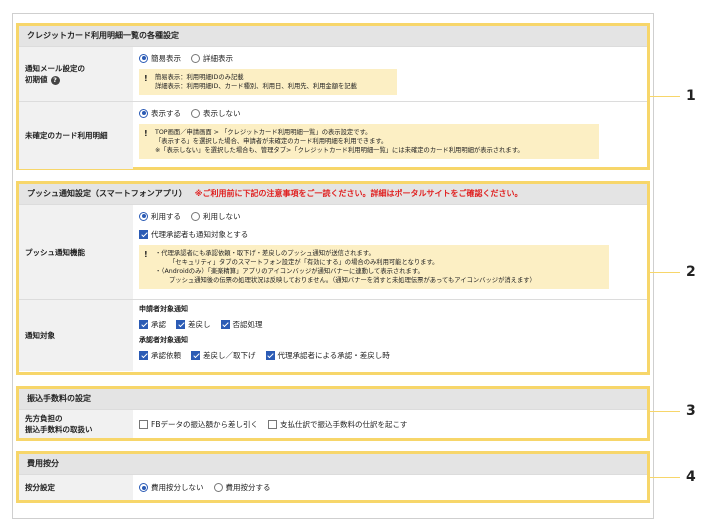  Describe the element at coordinates (163, 309) in the screenshot. I see `applicant-notify-heading: 申請者対象通知` at that location.